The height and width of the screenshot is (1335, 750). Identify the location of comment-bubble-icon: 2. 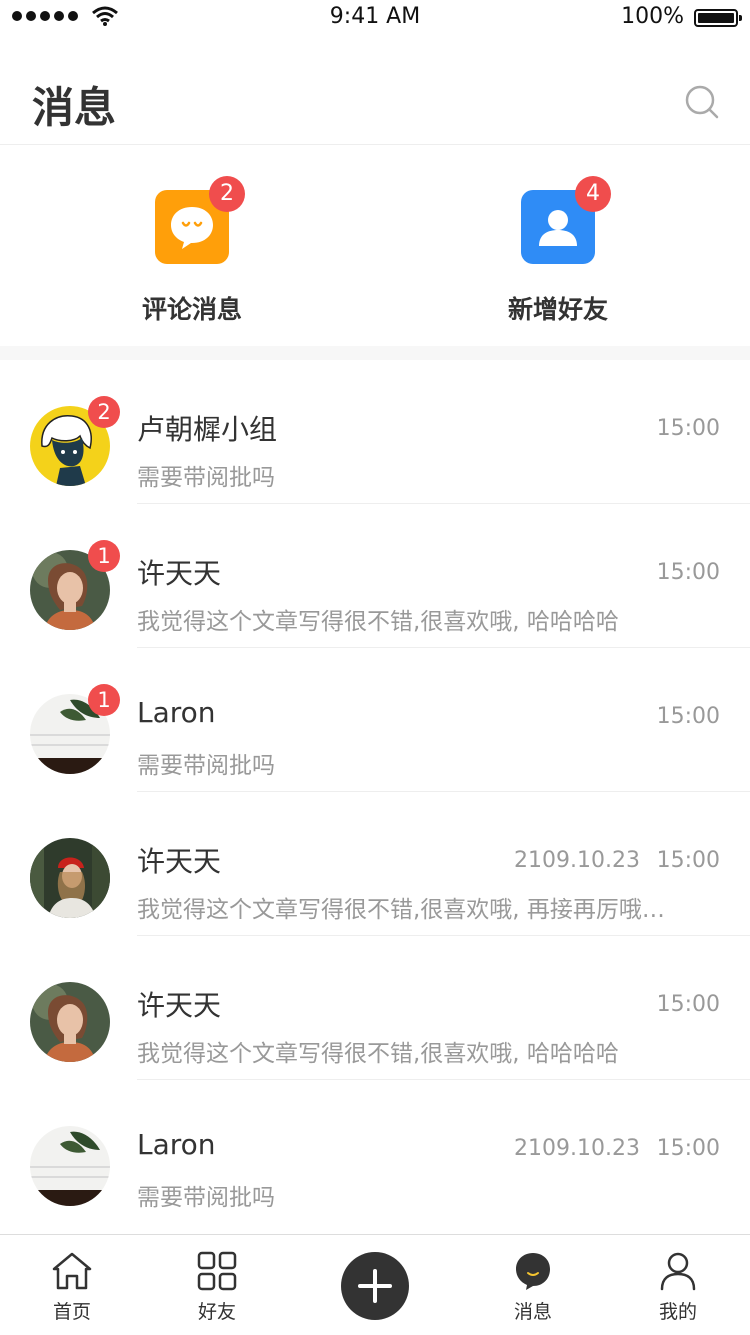
(200, 220).